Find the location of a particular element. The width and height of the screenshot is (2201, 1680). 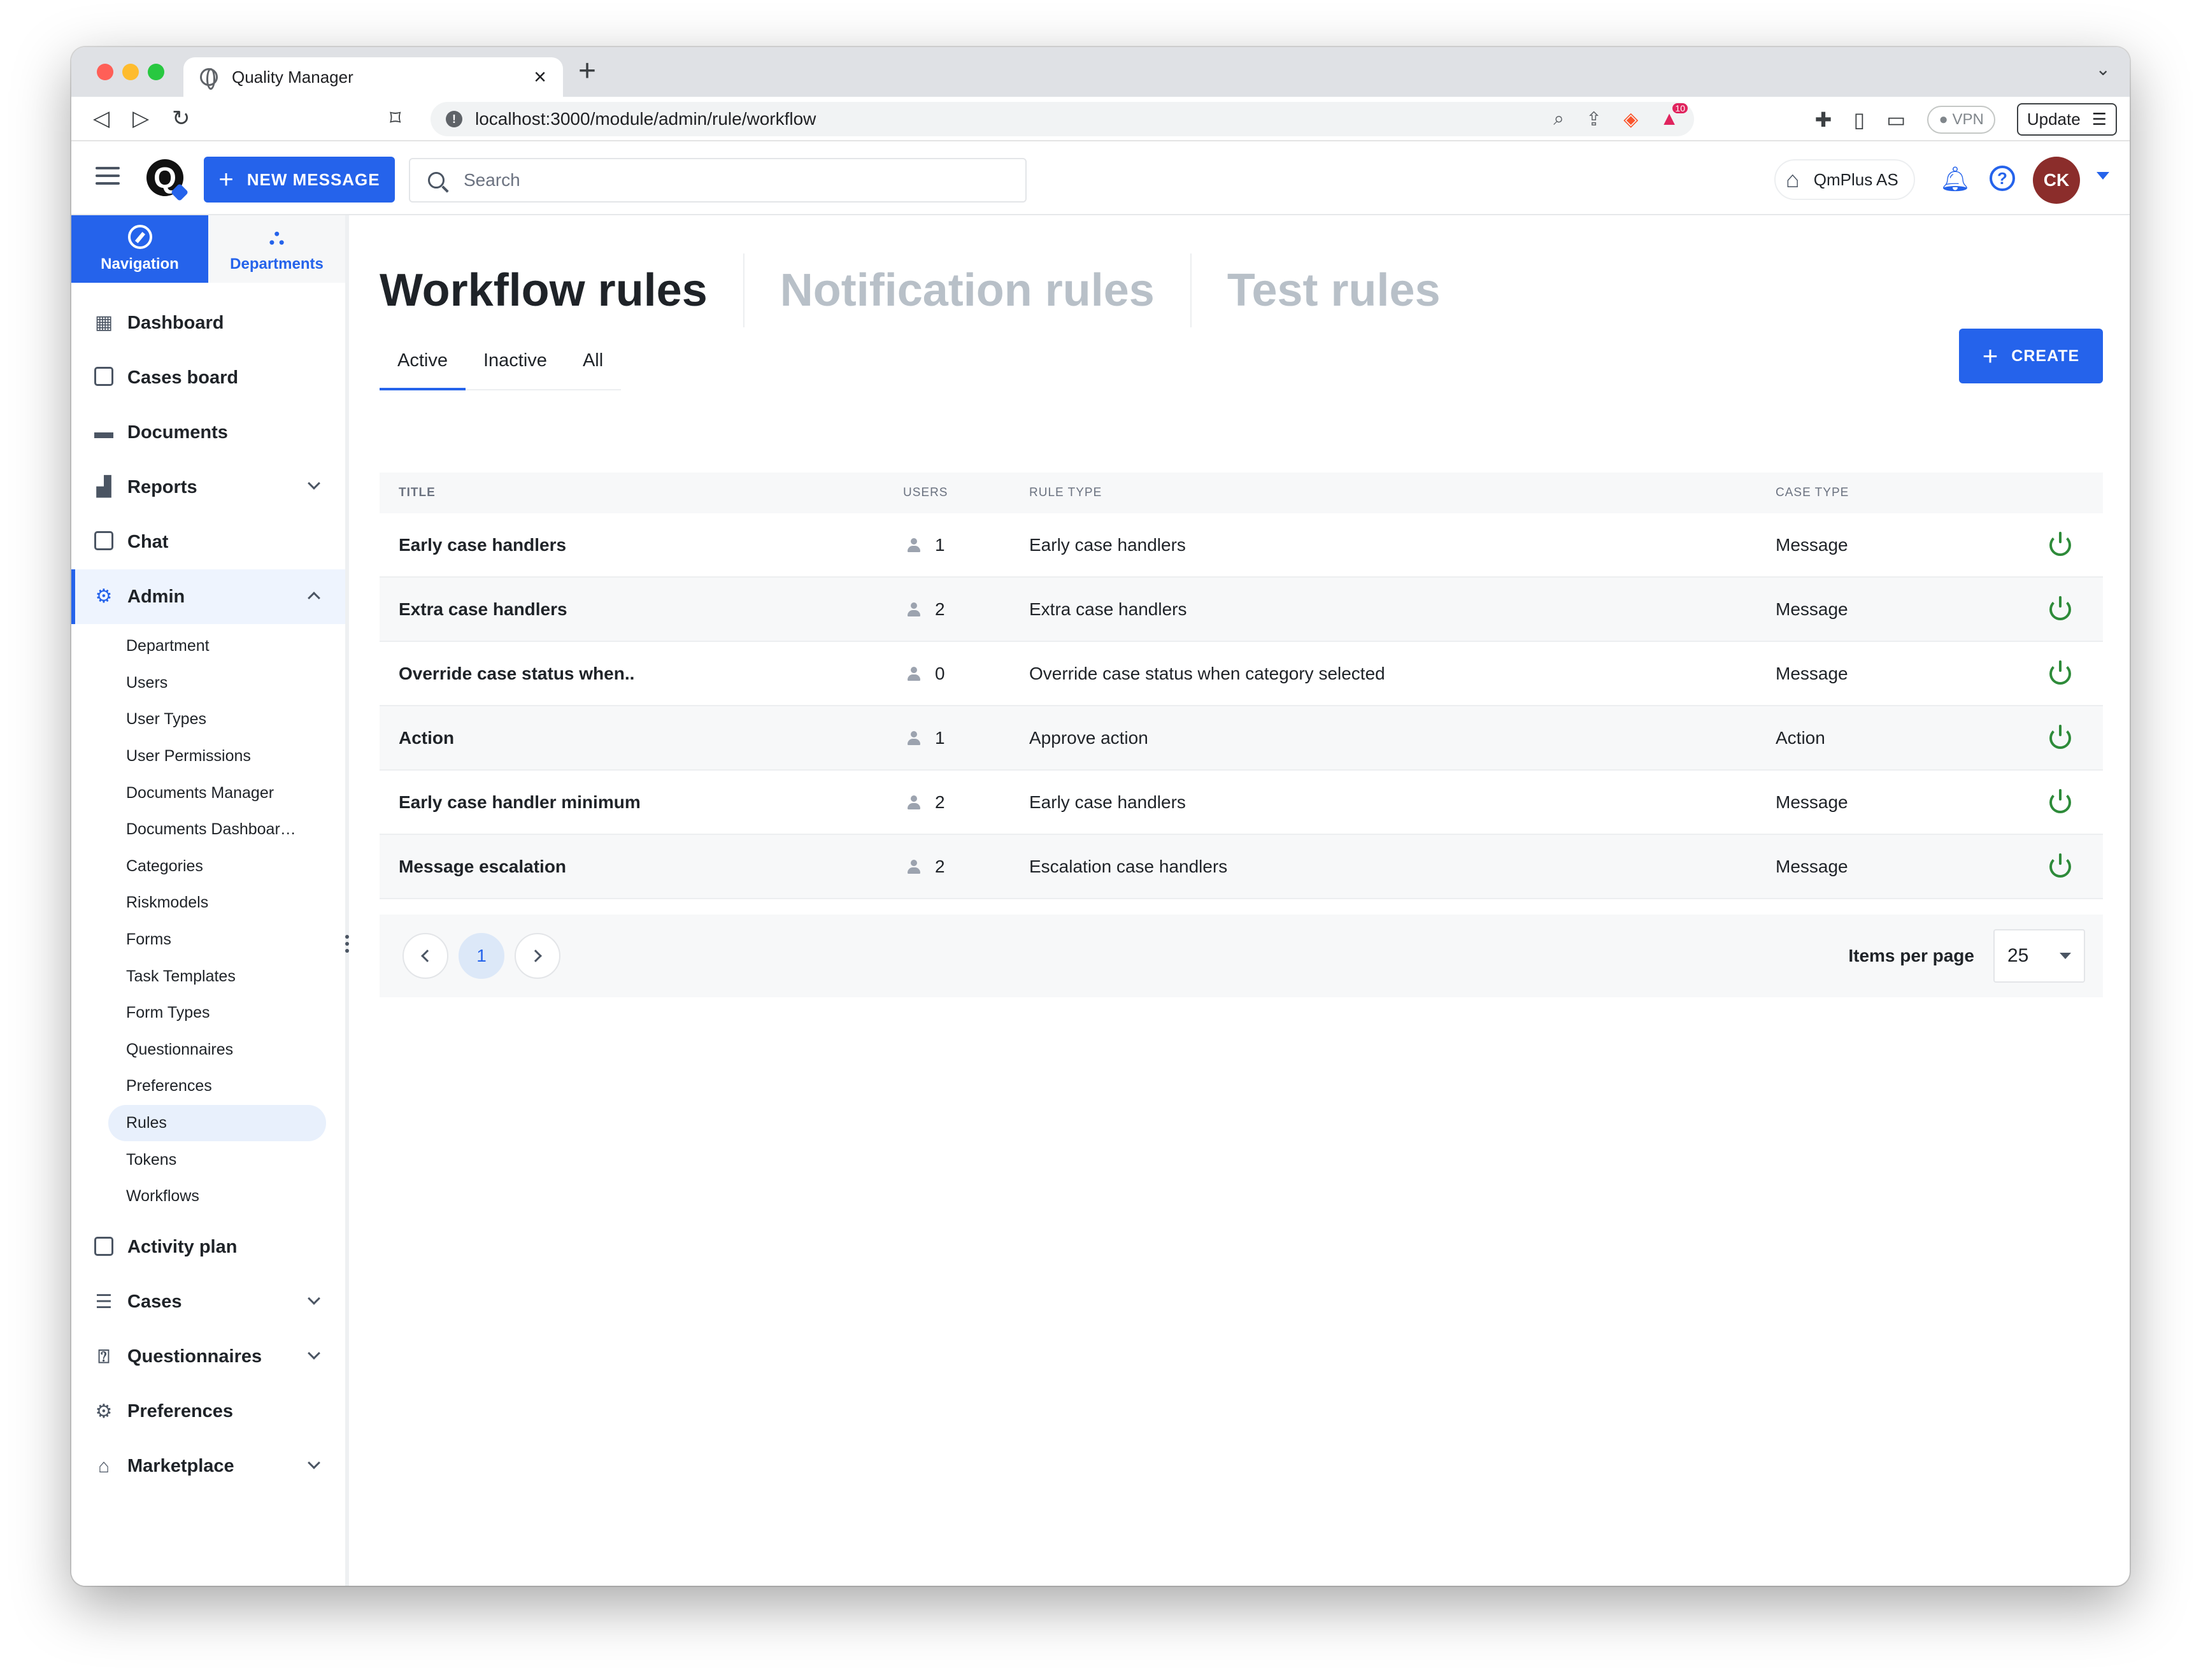

site-info-icon: ! is located at coordinates (454, 119).